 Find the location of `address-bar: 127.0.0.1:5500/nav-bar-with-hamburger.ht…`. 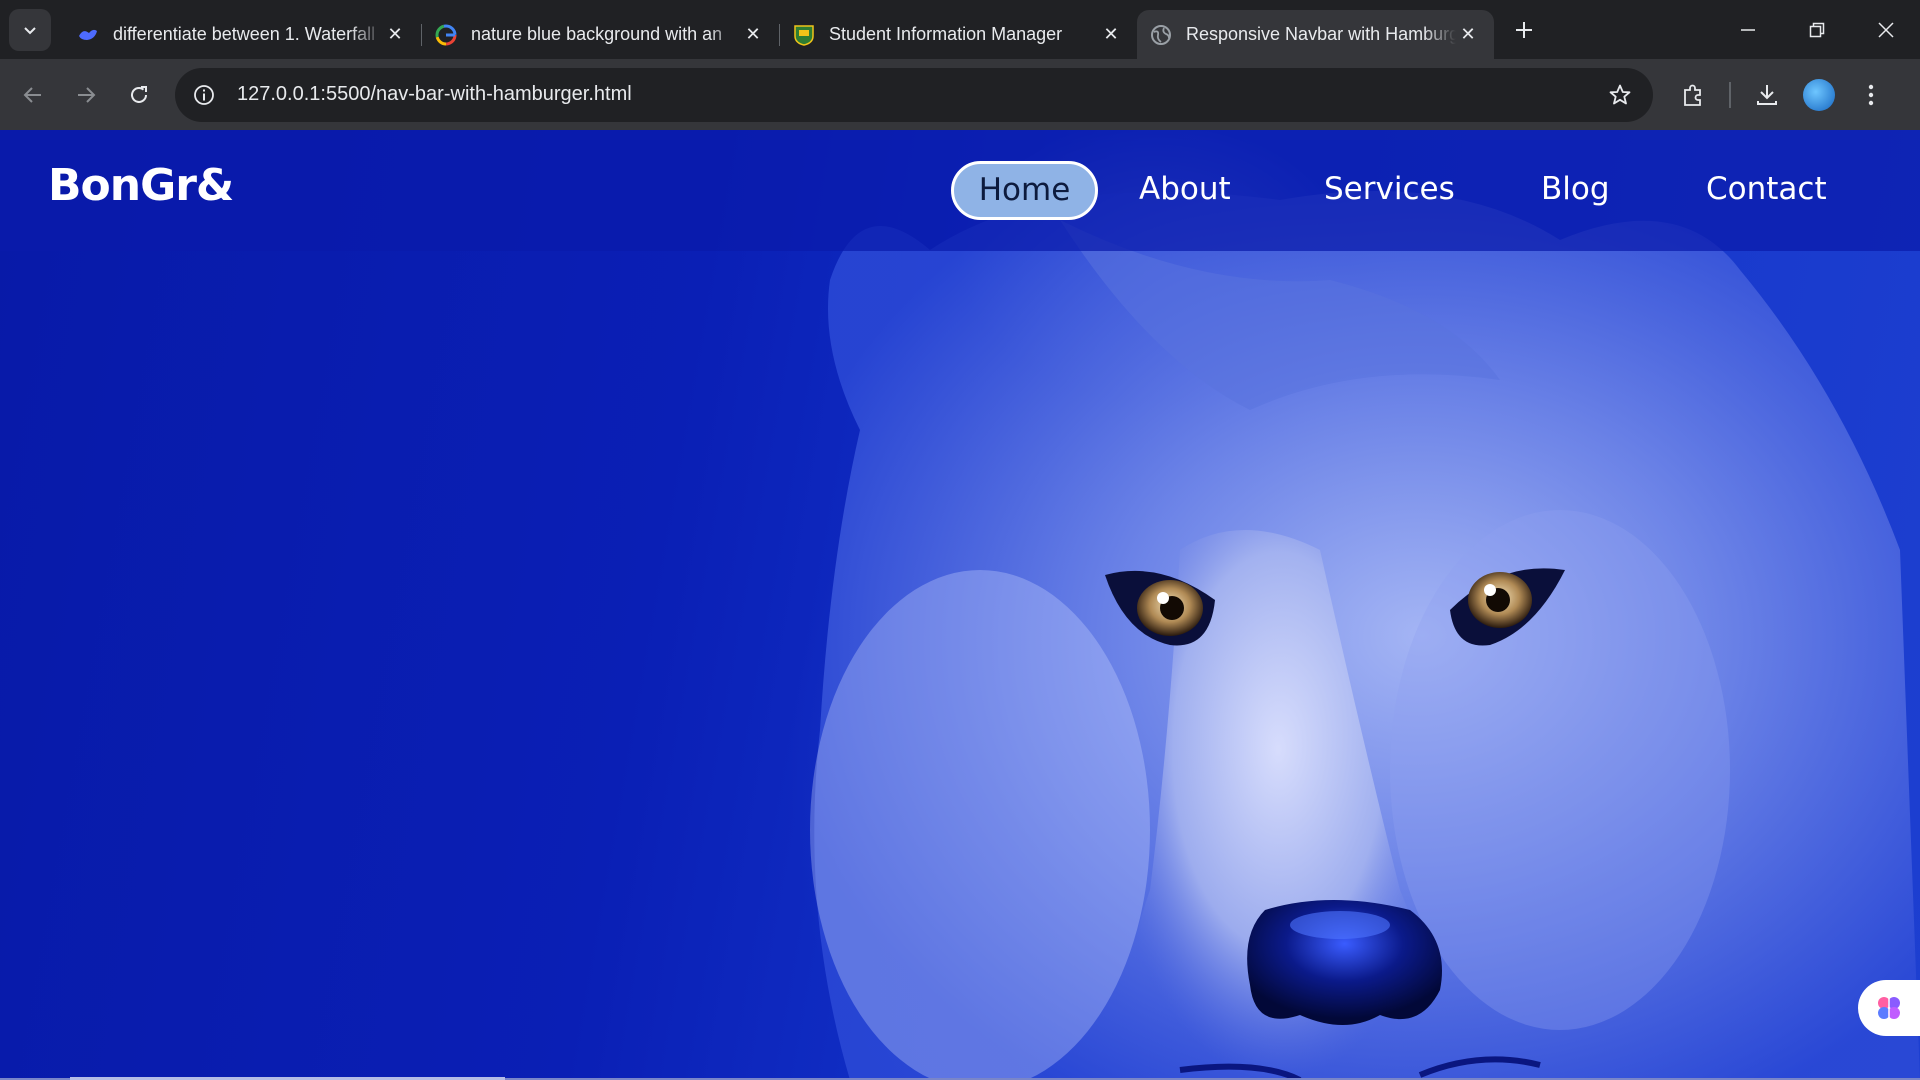

address-bar: 127.0.0.1:5500/nav-bar-with-hamburger.ht… is located at coordinates (914, 94).